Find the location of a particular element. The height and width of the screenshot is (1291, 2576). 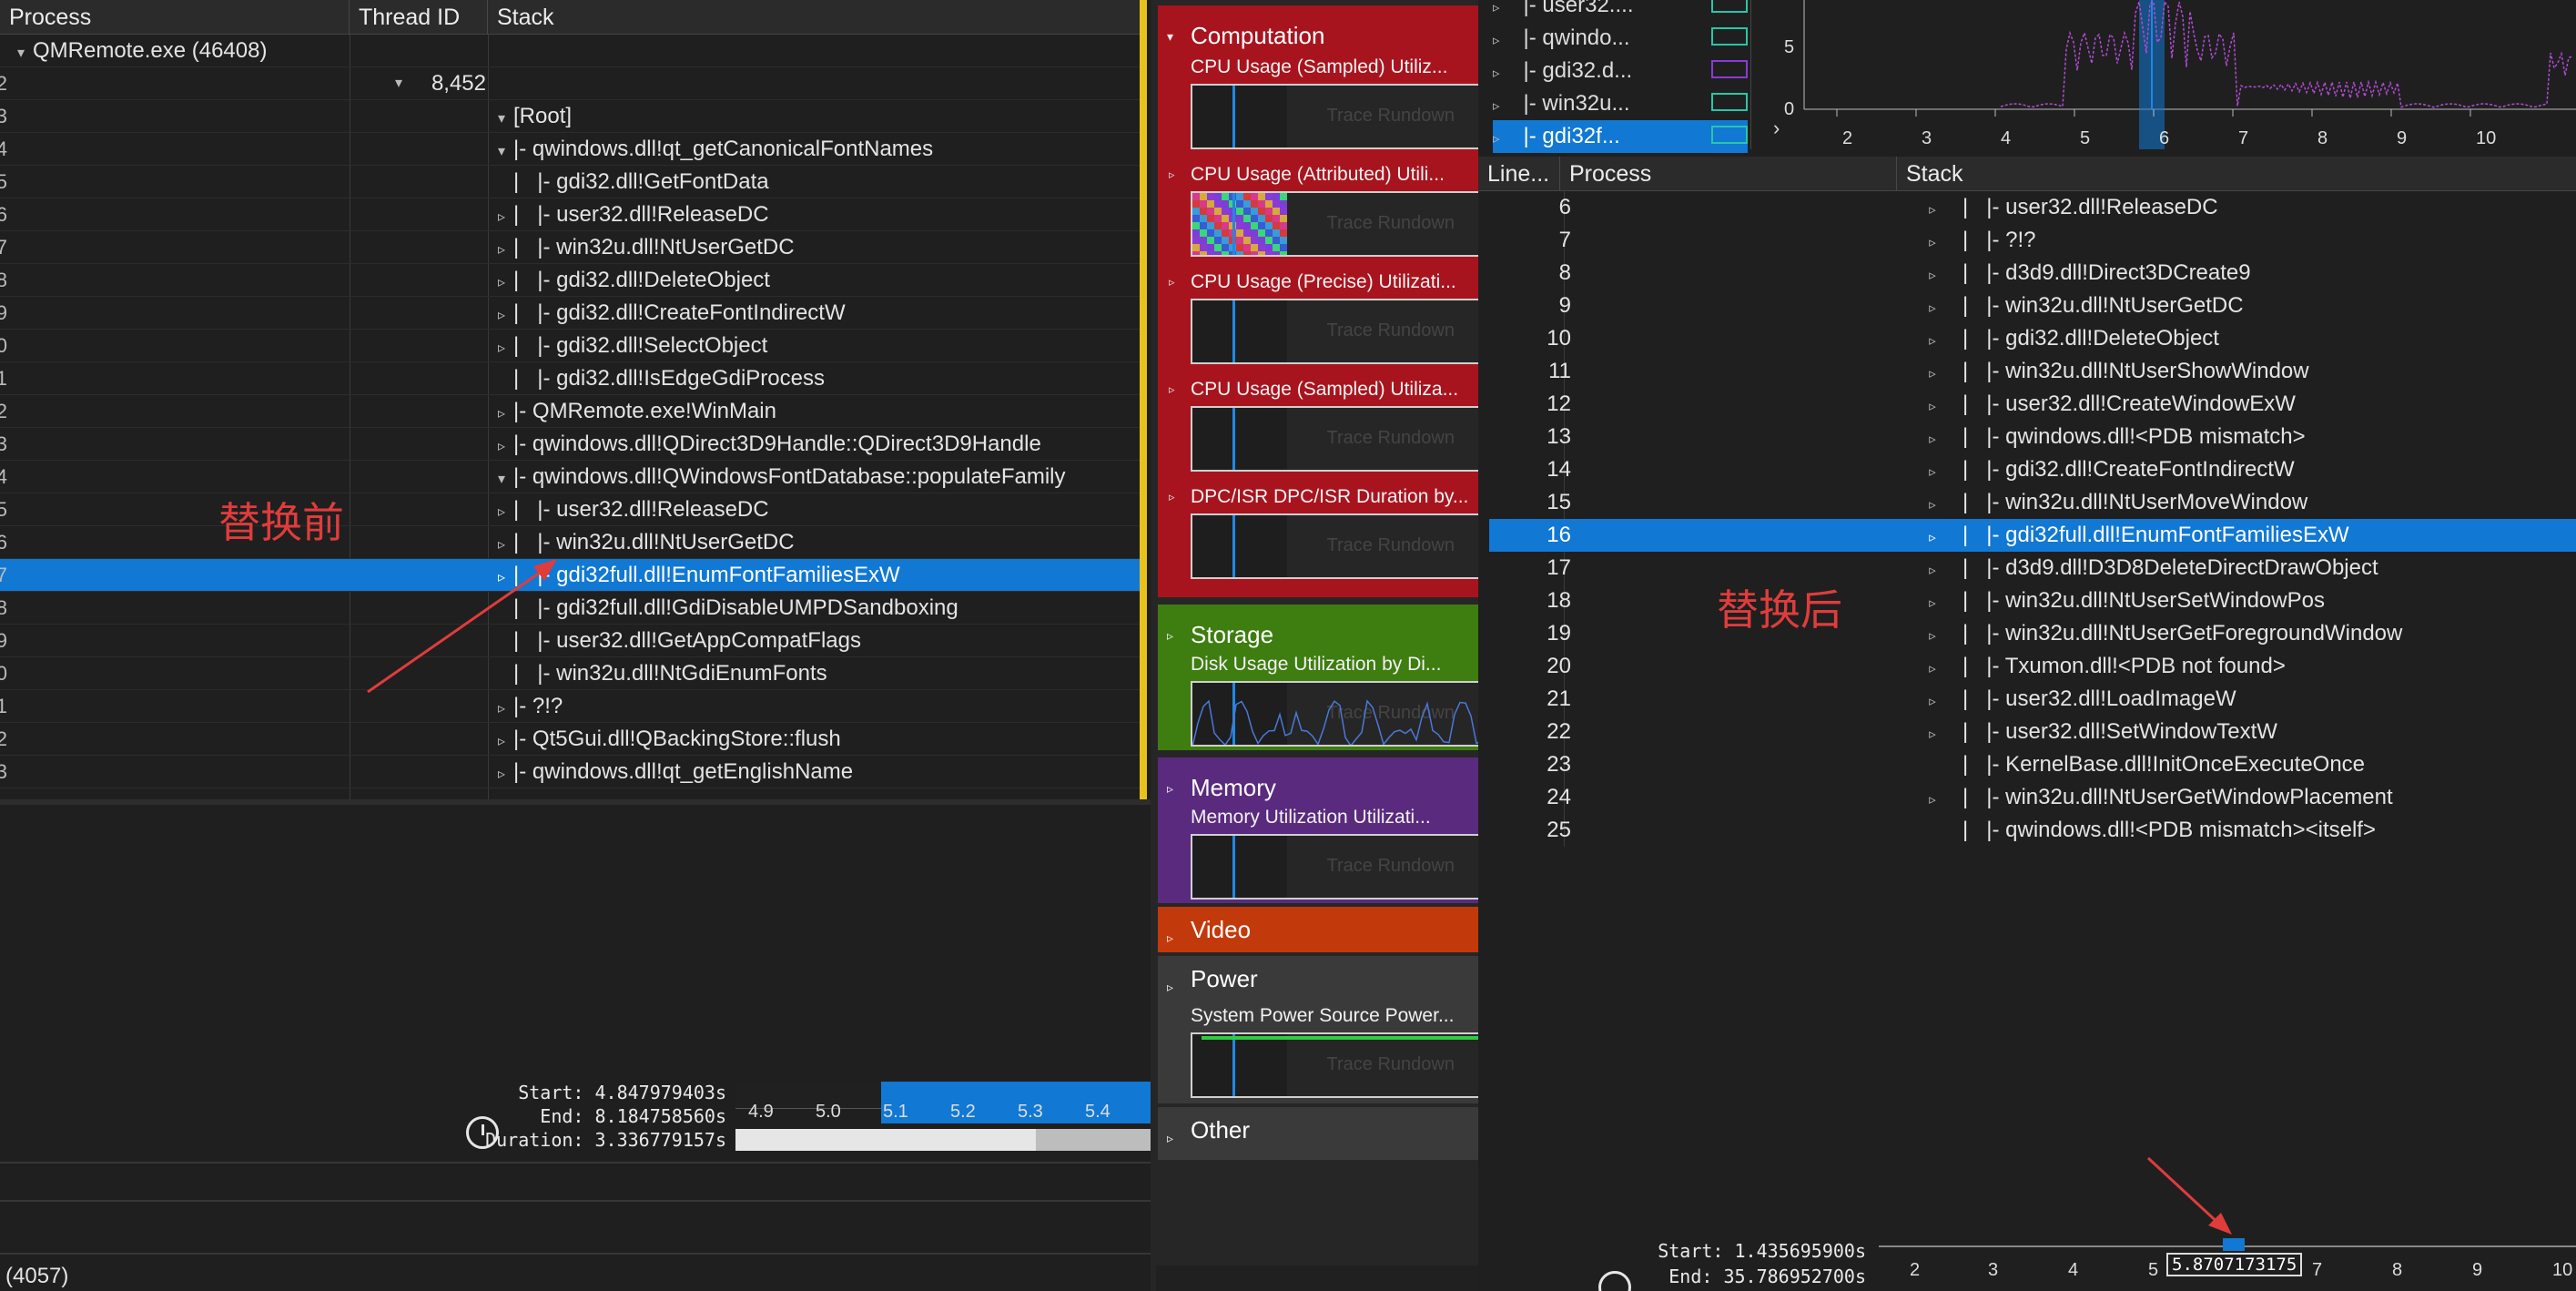

table-row: 14 ▹ | |- gdi32.dll!CreateFontIndirectW is located at coordinates (2032, 469).